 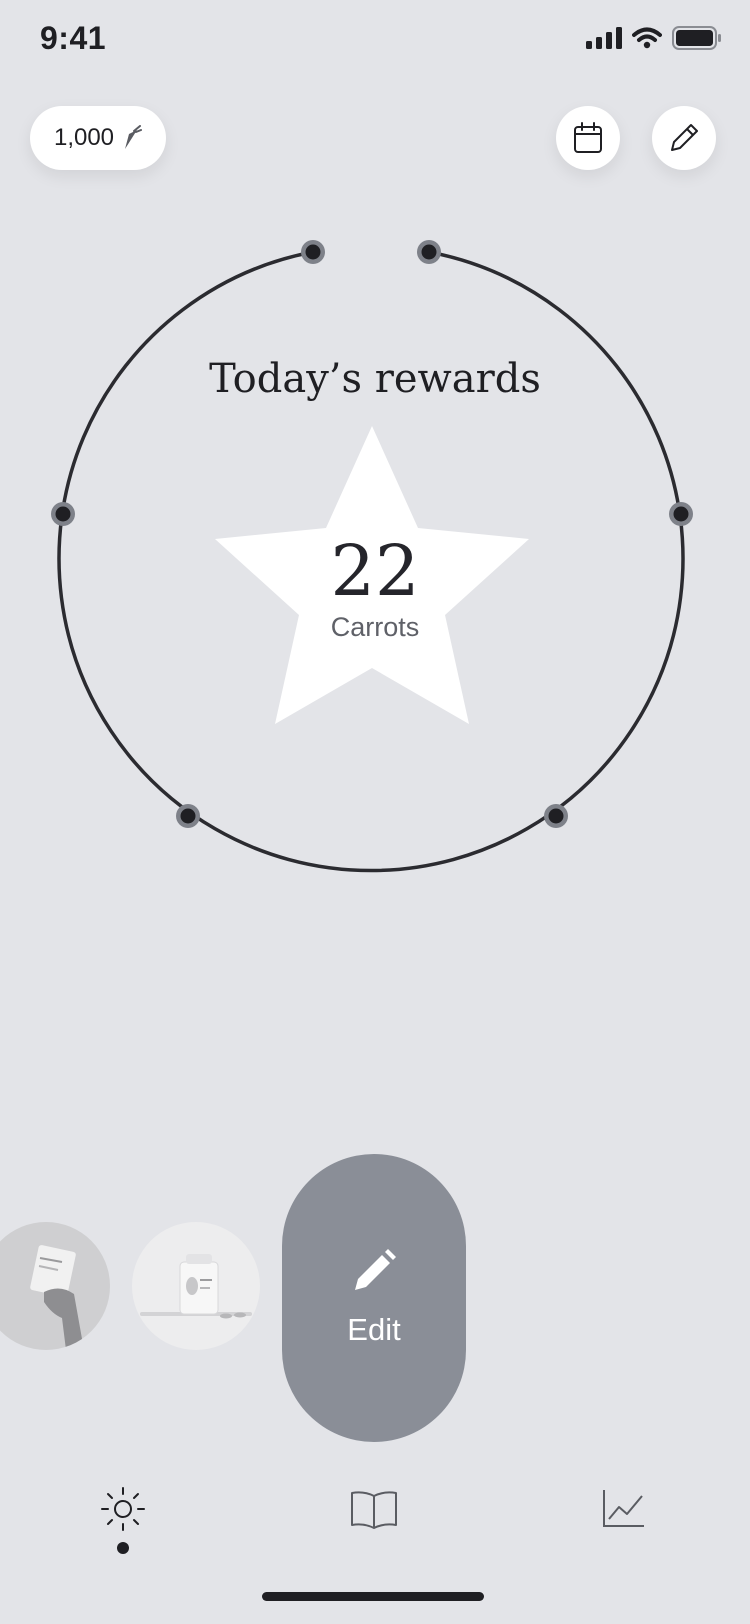 What do you see at coordinates (373, 1596) in the screenshot?
I see `home-indicator` at bounding box center [373, 1596].